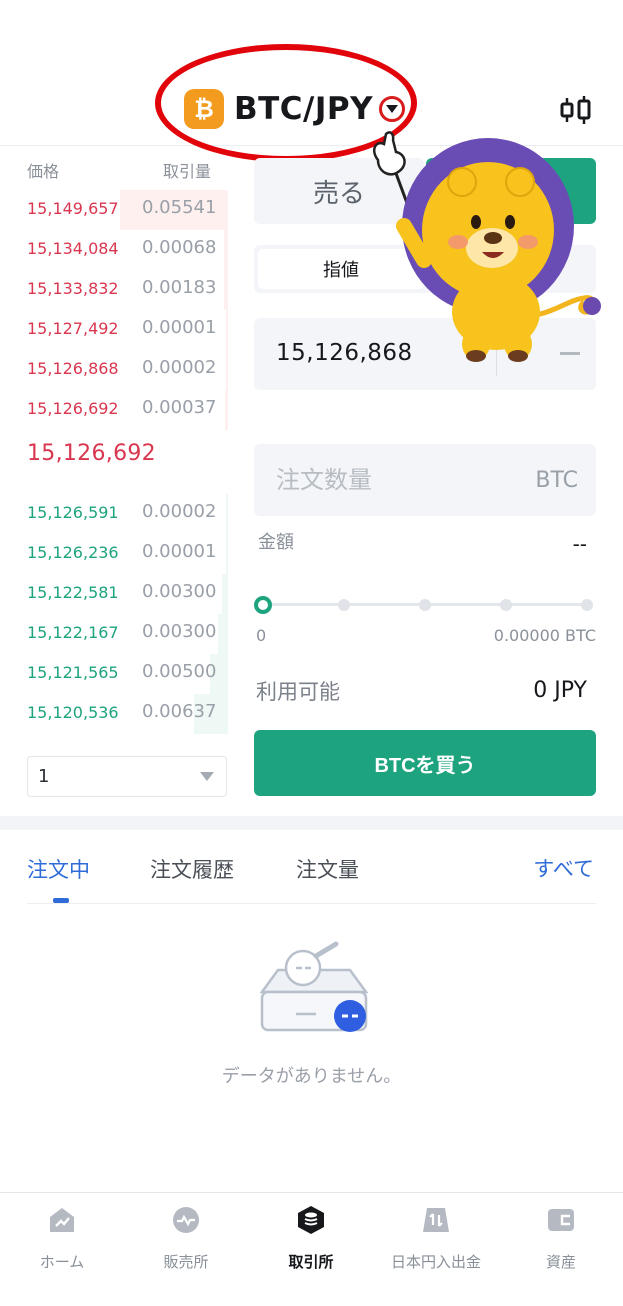  I want to click on bid-price: 15,126,236, so click(73, 552).